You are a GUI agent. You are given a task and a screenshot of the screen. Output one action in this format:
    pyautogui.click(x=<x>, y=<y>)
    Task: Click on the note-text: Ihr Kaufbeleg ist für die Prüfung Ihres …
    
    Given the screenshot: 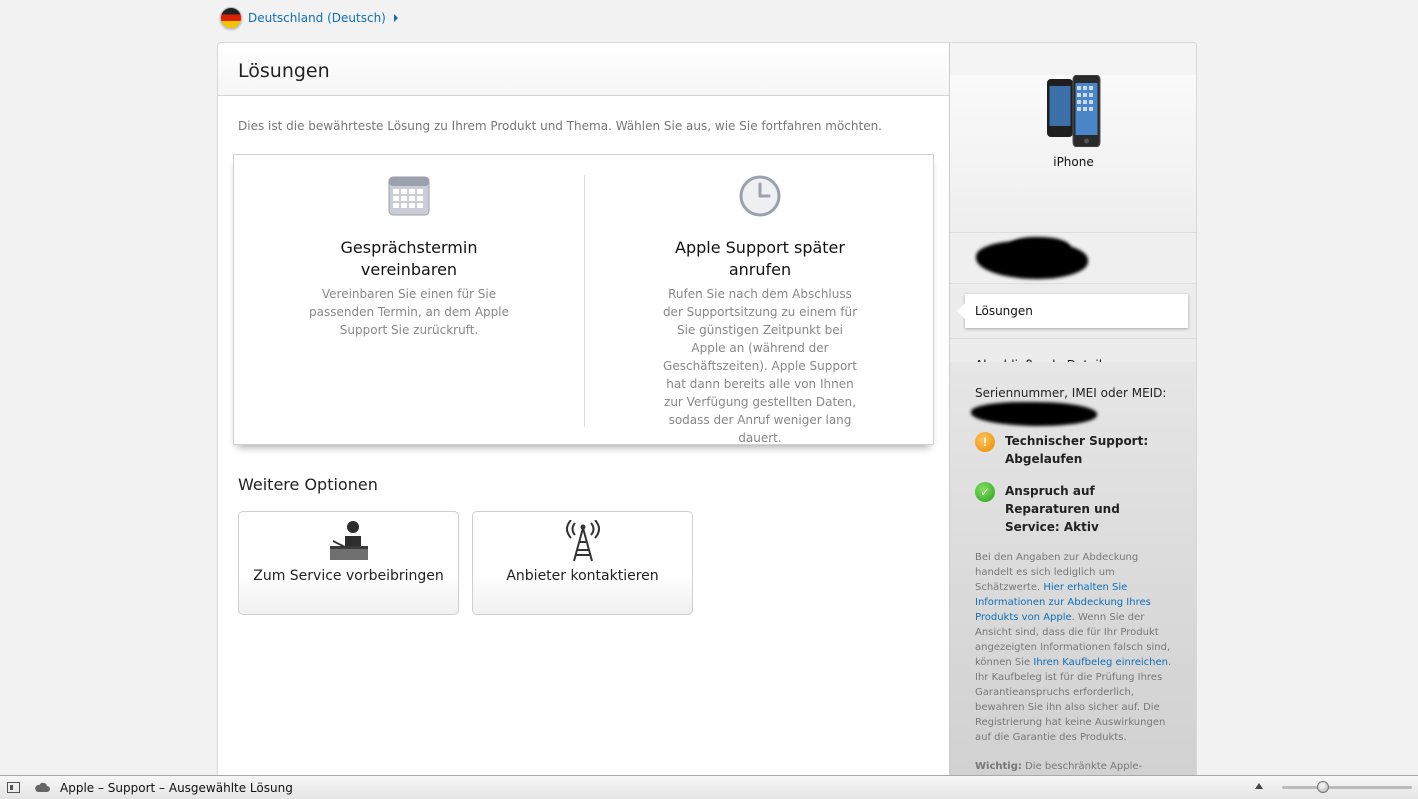 What is the action you would take?
    pyautogui.click(x=1070, y=707)
    